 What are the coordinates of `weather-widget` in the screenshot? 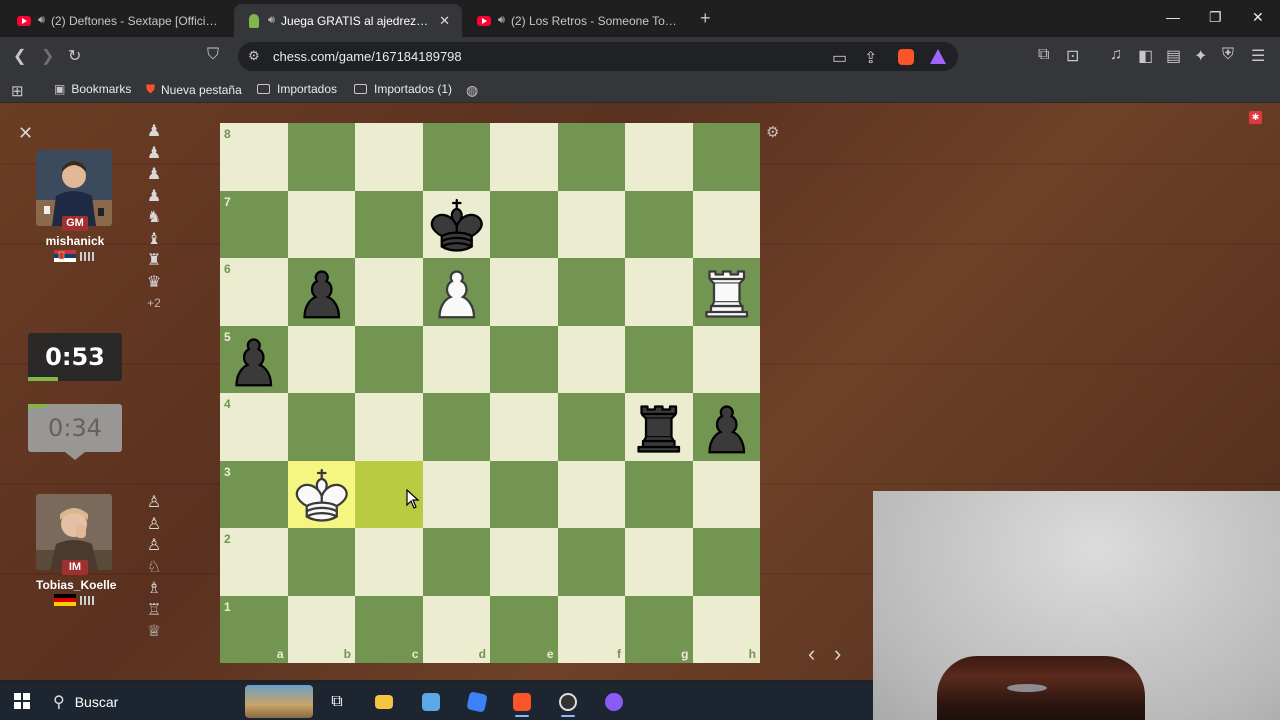 It's located at (279, 701).